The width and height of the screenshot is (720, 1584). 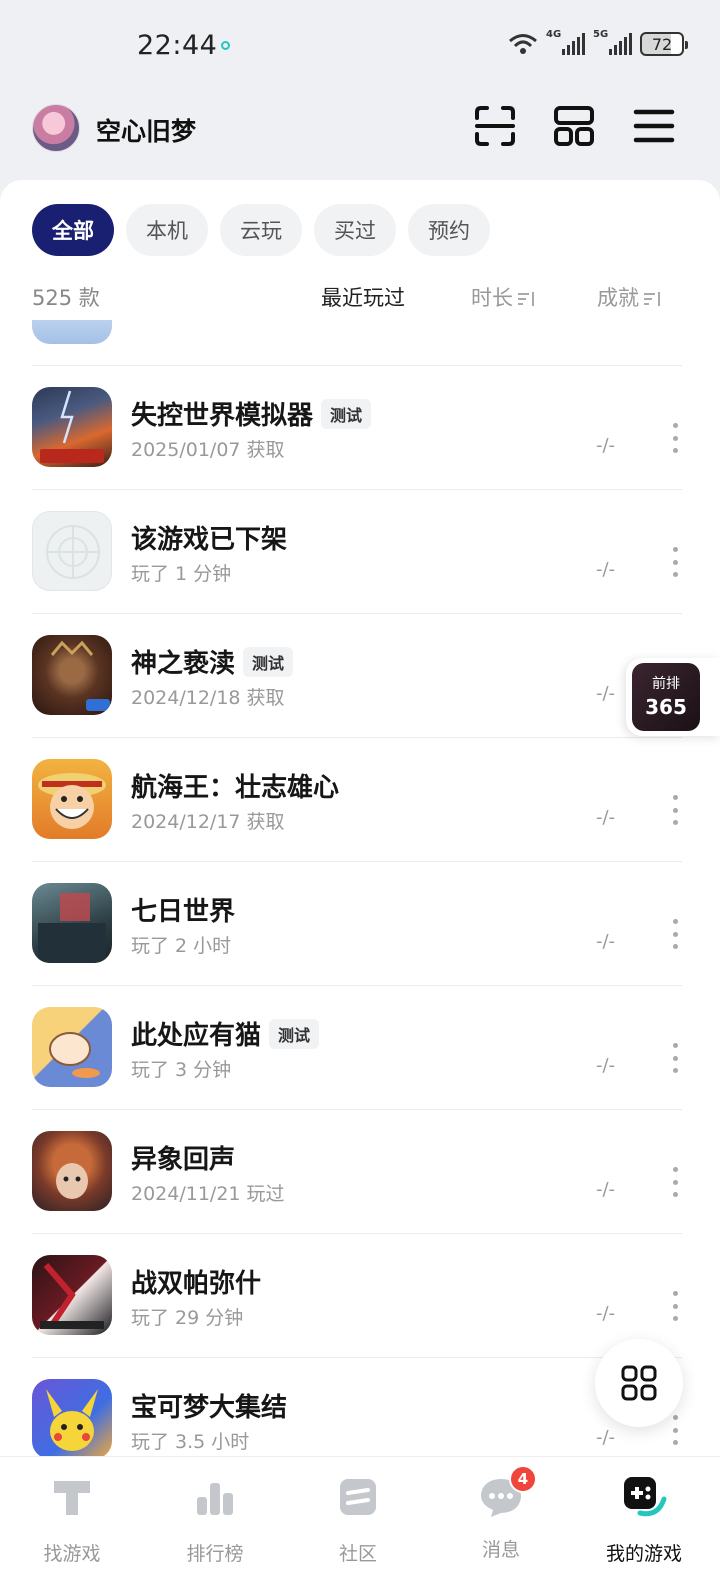 I want to click on sort-achievement: 成就, so click(x=629, y=297).